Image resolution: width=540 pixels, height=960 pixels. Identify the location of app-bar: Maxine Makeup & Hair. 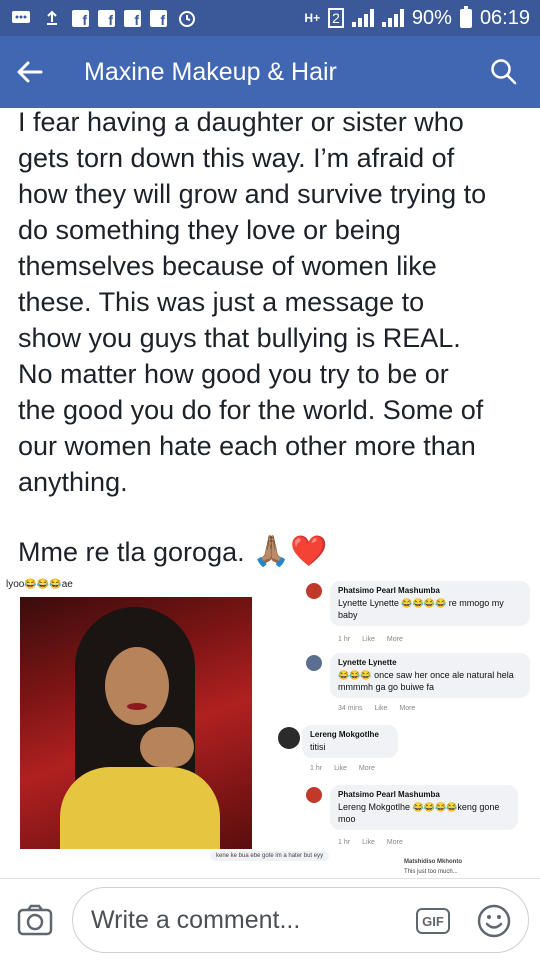
(270, 72).